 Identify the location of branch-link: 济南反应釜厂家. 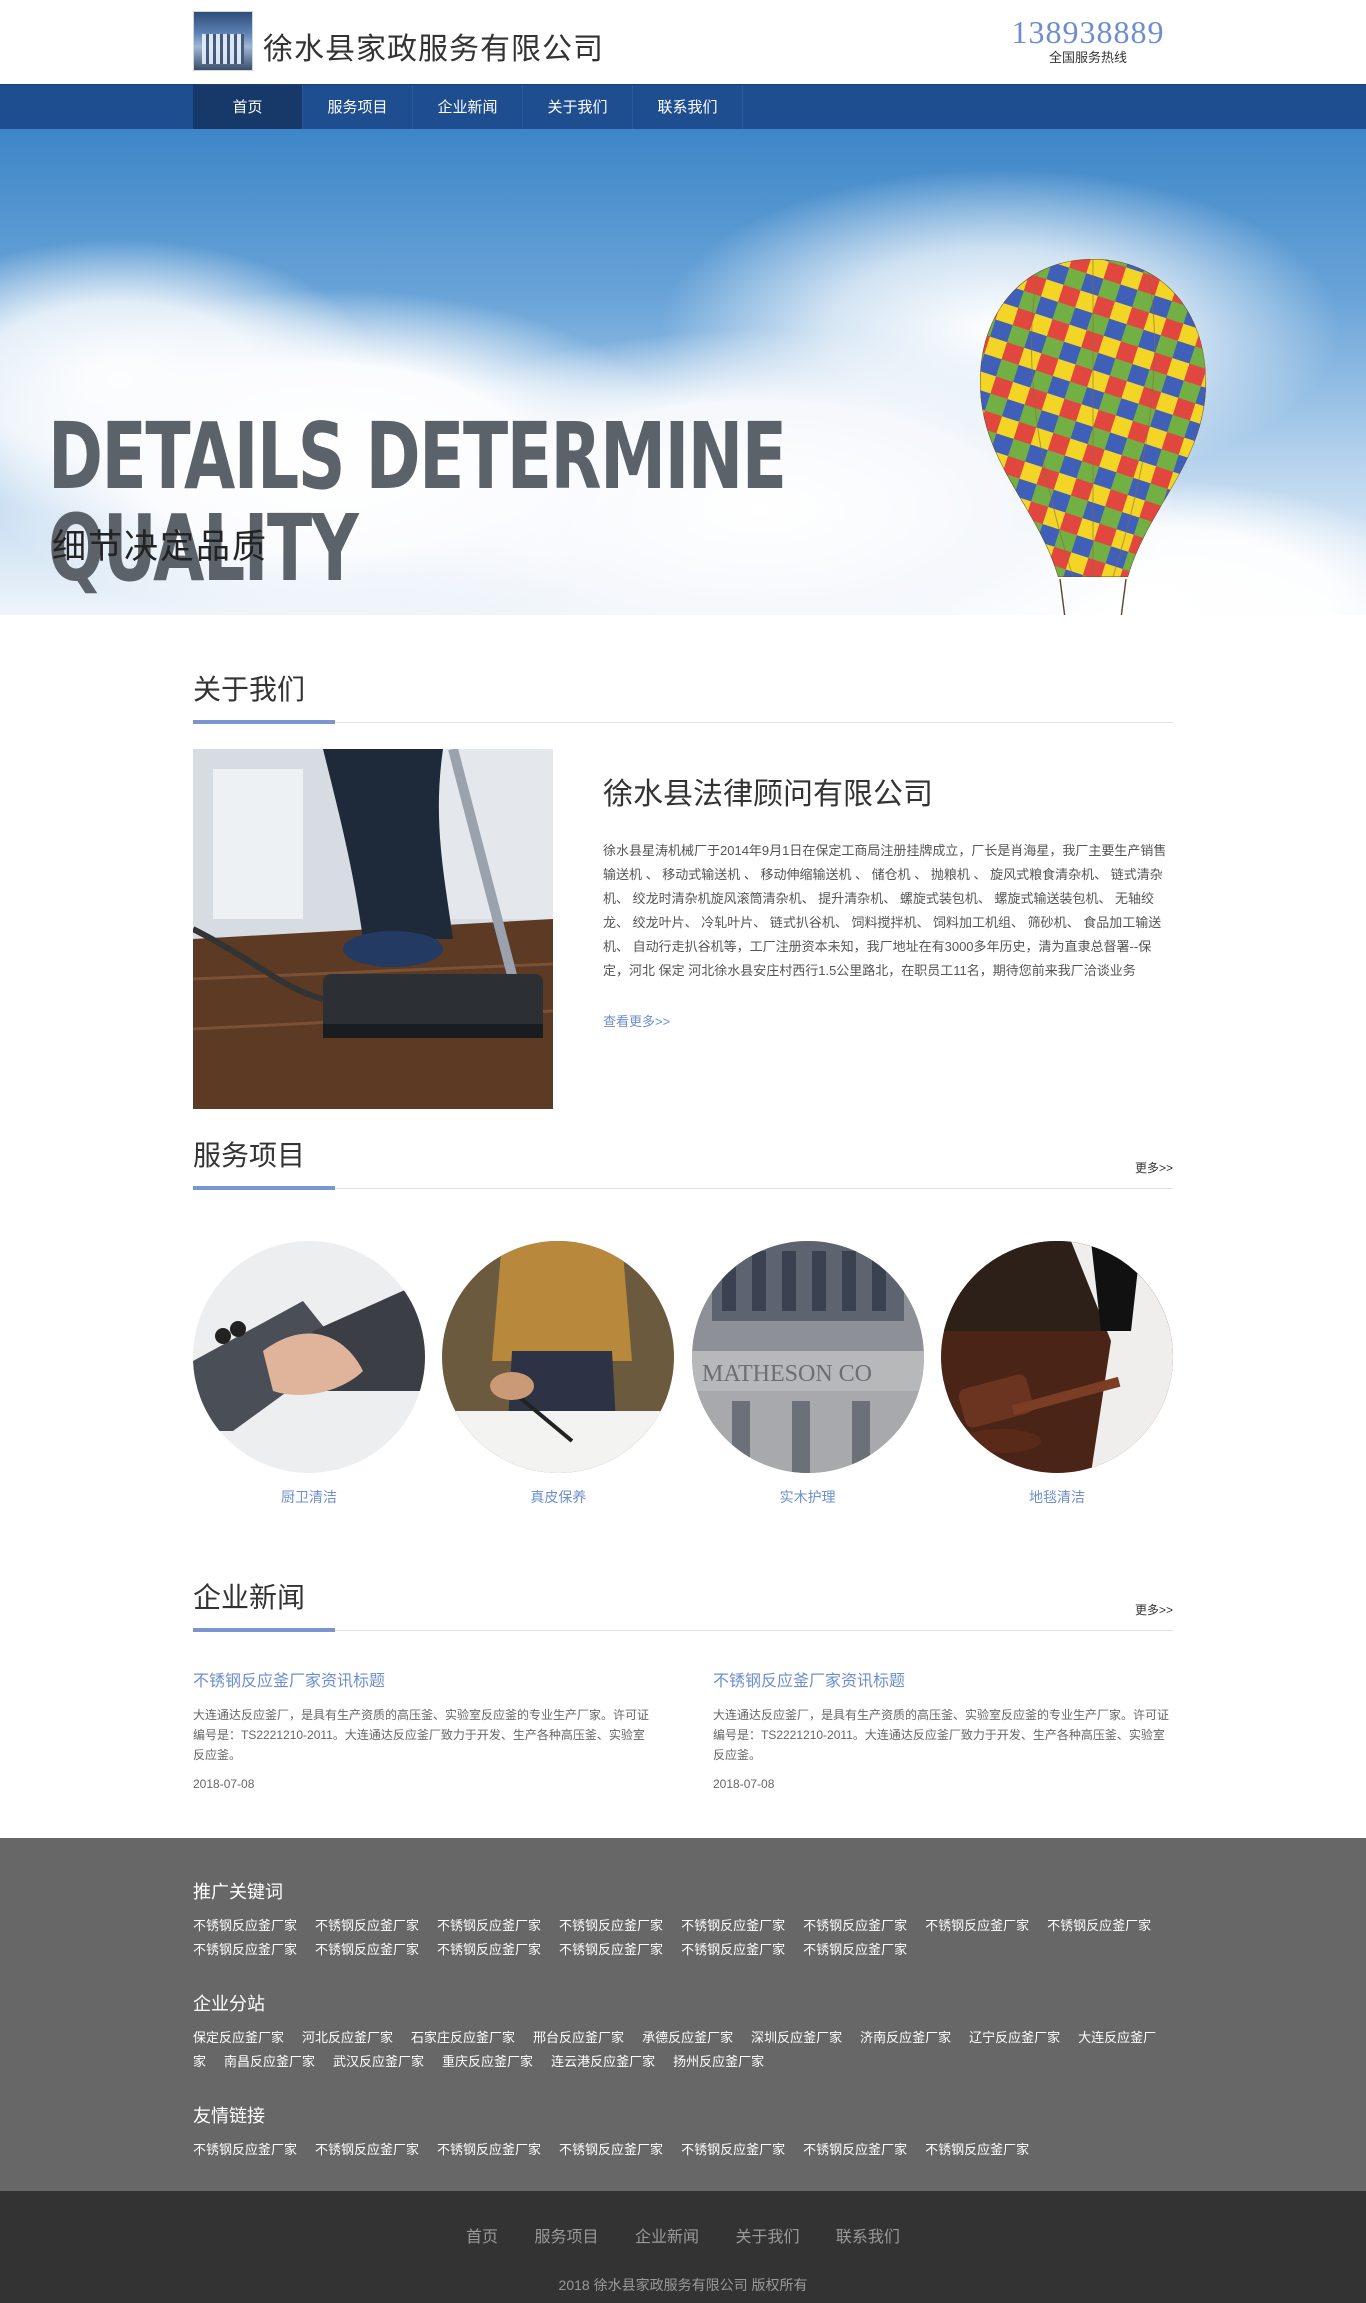
(905, 2037).